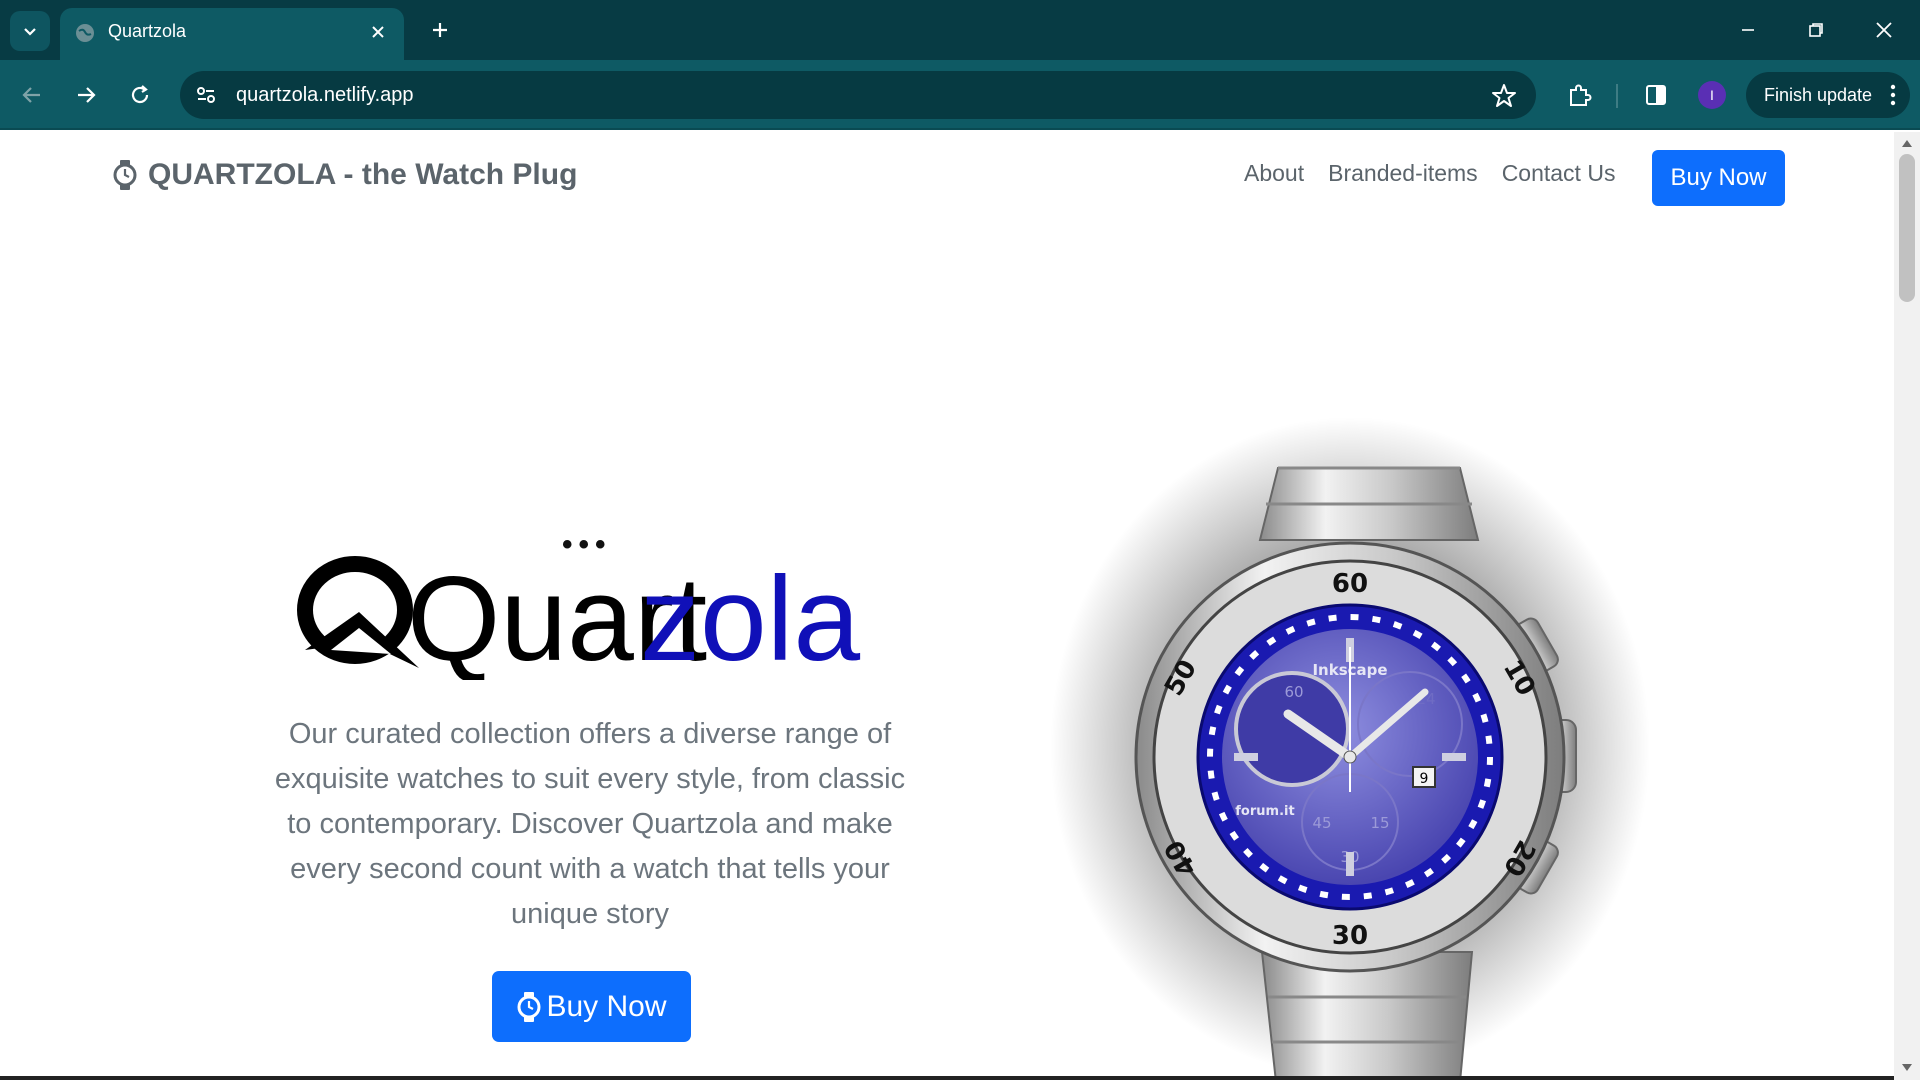 This screenshot has height=1080, width=1920. What do you see at coordinates (750, 616) in the screenshot?
I see `logo-blue-text: zola` at bounding box center [750, 616].